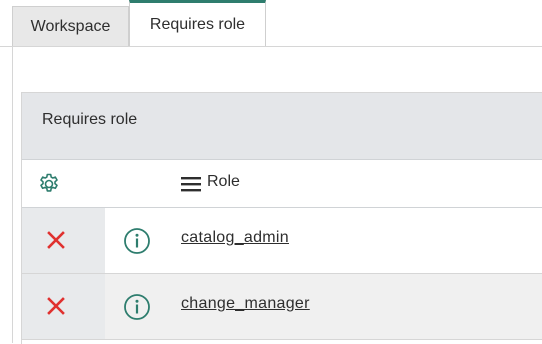  I want to click on tab-workspace-label: Workspace, so click(70, 26).